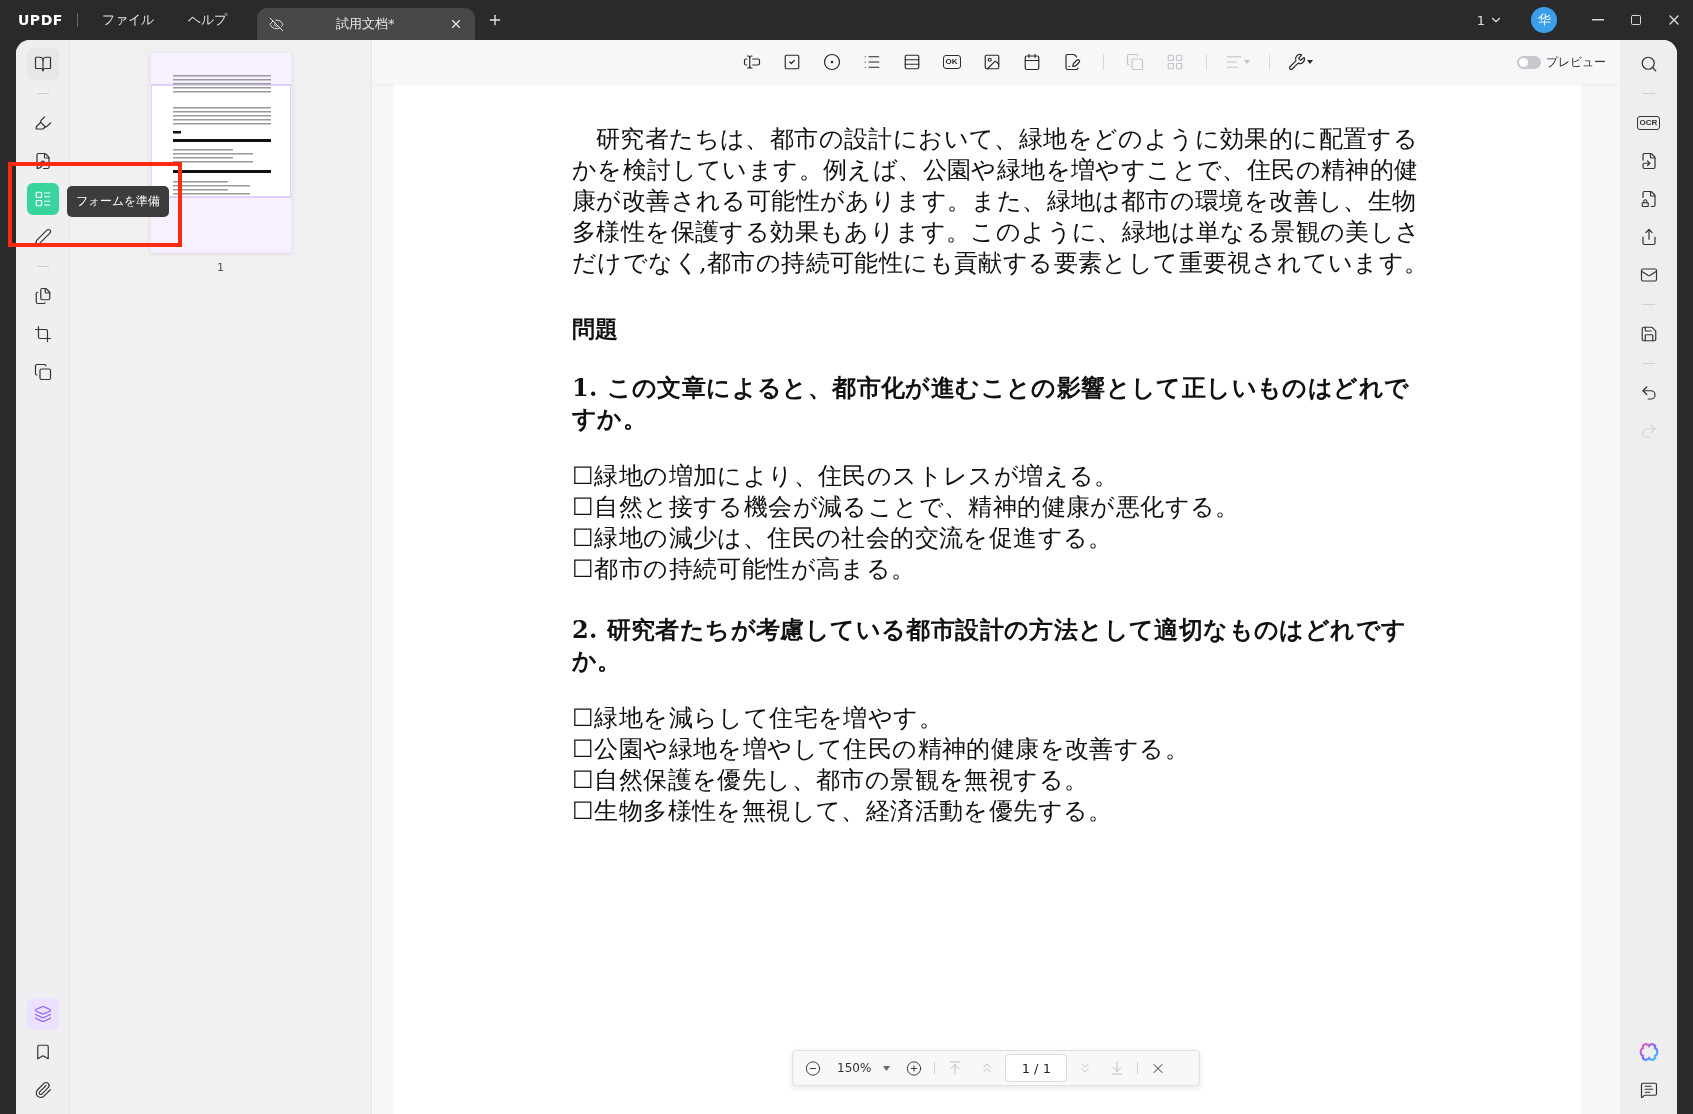 This screenshot has height=1114, width=1693. I want to click on zoom-out-icon, so click(813, 1068).